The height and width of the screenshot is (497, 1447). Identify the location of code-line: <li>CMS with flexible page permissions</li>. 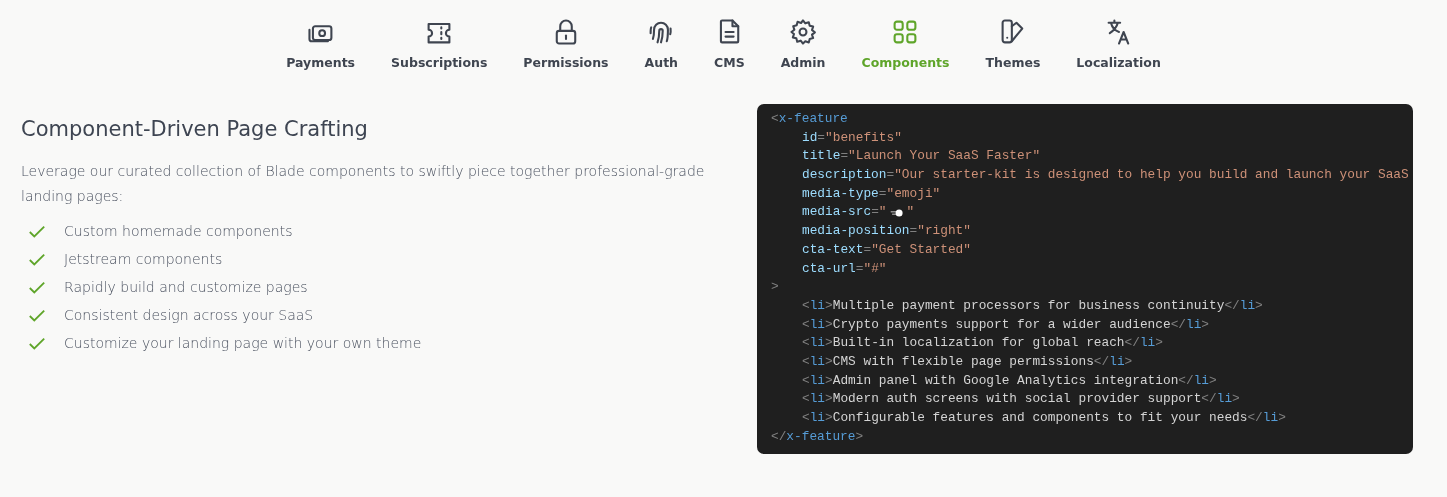
(967, 361).